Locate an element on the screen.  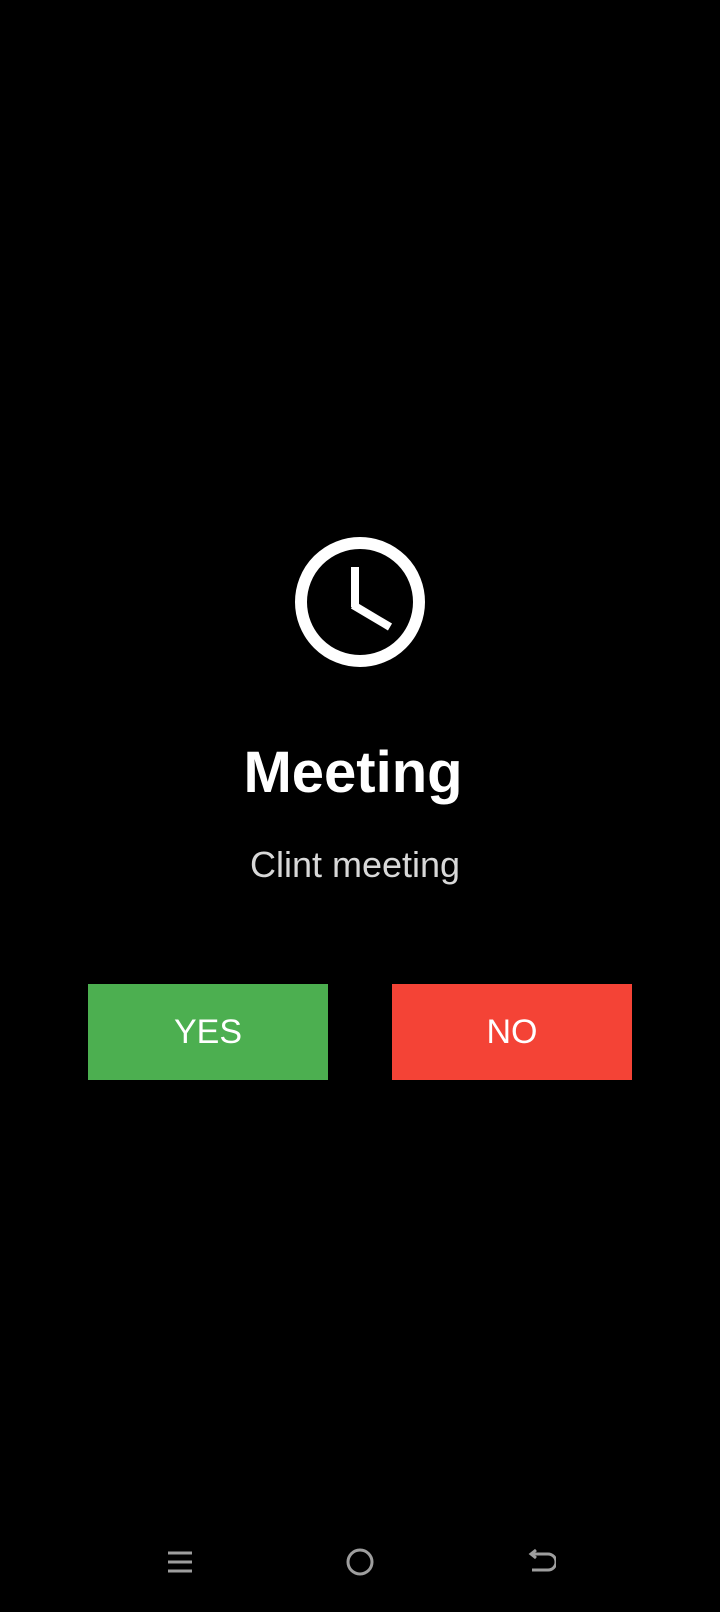
alarm-subtitle: Clint meeting is located at coordinates (355, 864).